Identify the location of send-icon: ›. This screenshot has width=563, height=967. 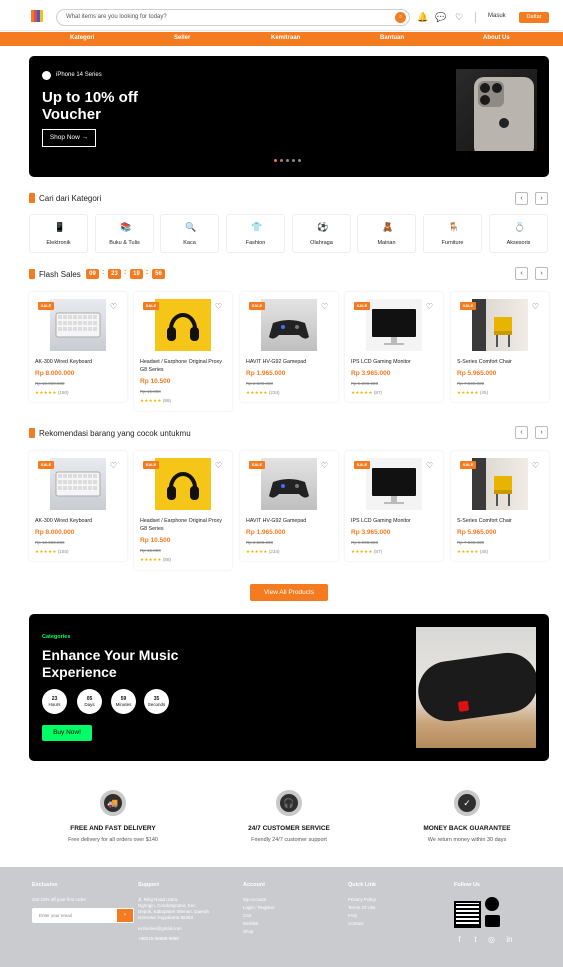
(125, 915).